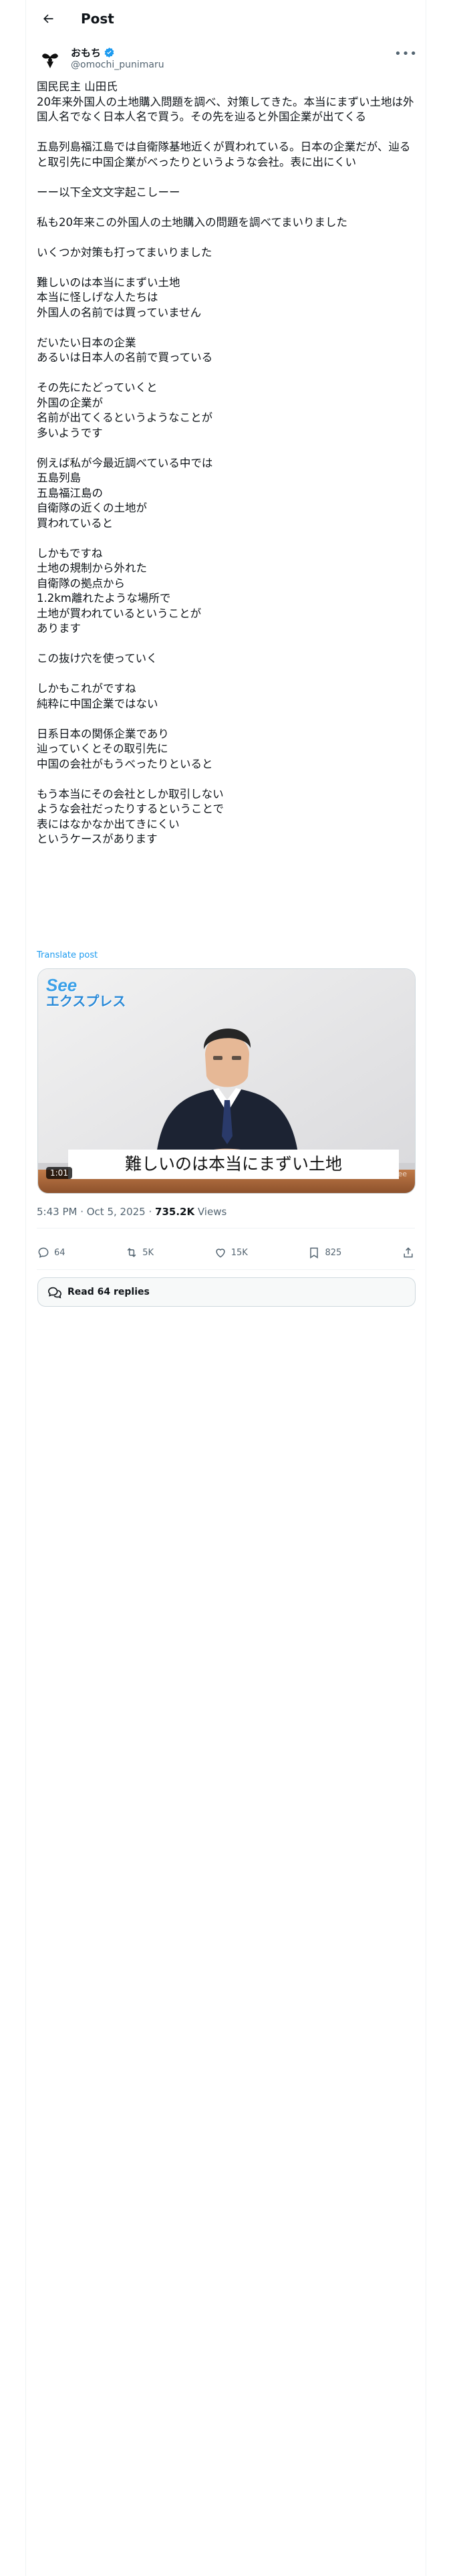 This screenshot has height=2576, width=451. I want to click on repost-icon, so click(131, 1252).